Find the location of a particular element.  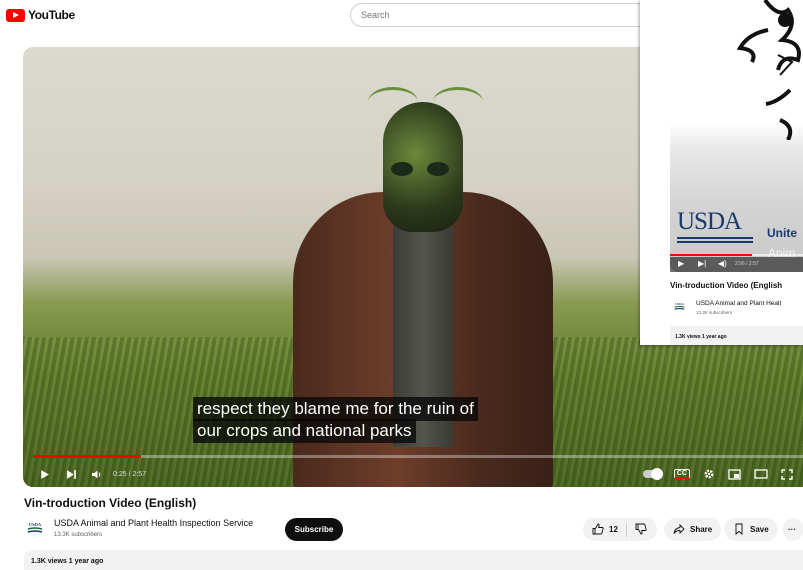

antenna-left is located at coordinates (393, 102).